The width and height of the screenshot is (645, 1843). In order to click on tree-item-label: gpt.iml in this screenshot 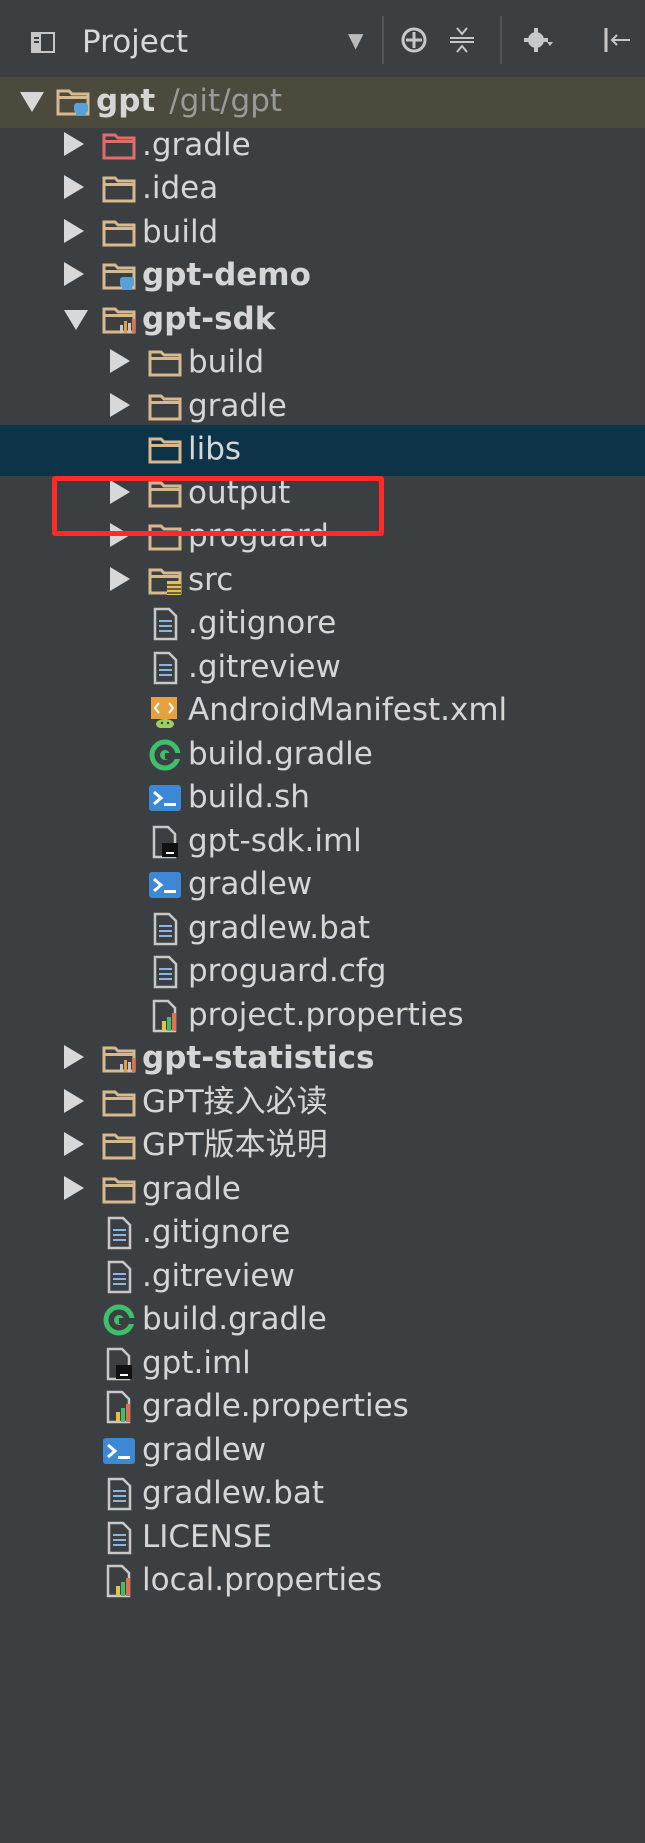, I will do `click(196, 1362)`.